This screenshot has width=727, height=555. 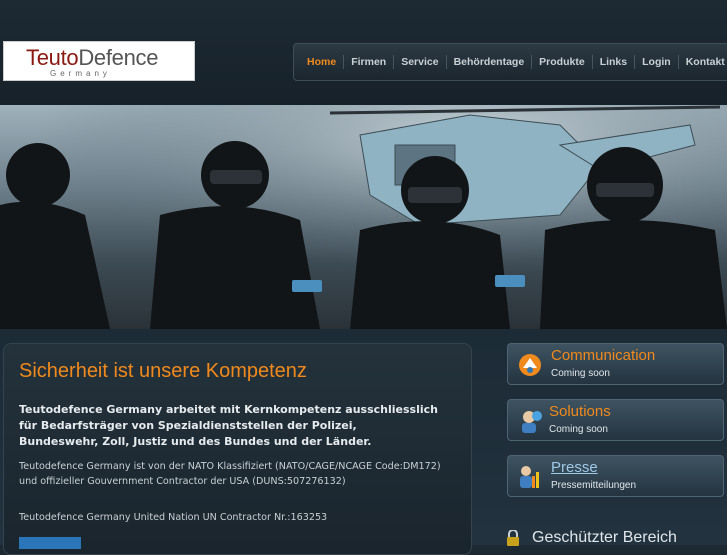 What do you see at coordinates (561, 62) in the screenshot?
I see `nav-produkte: Produkte` at bounding box center [561, 62].